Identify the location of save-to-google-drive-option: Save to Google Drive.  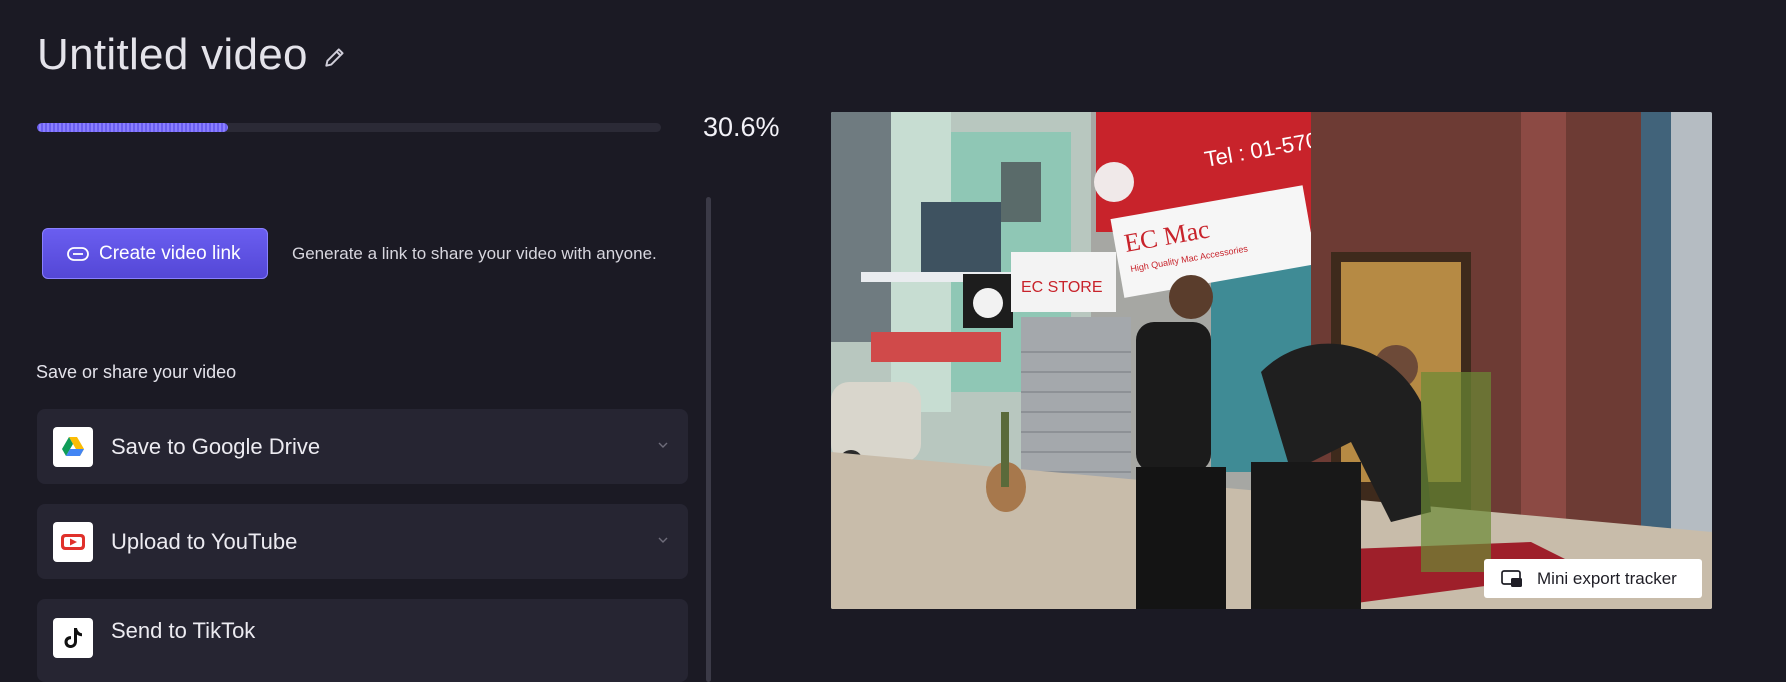
(362, 446).